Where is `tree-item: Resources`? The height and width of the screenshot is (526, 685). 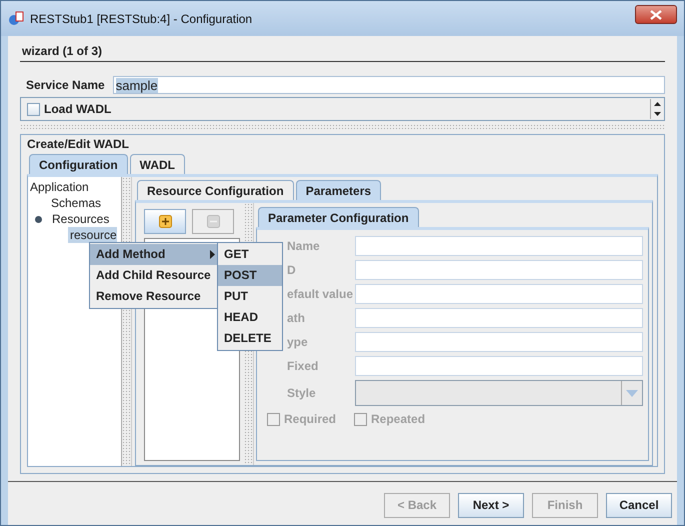 tree-item: Resources is located at coordinates (80, 219).